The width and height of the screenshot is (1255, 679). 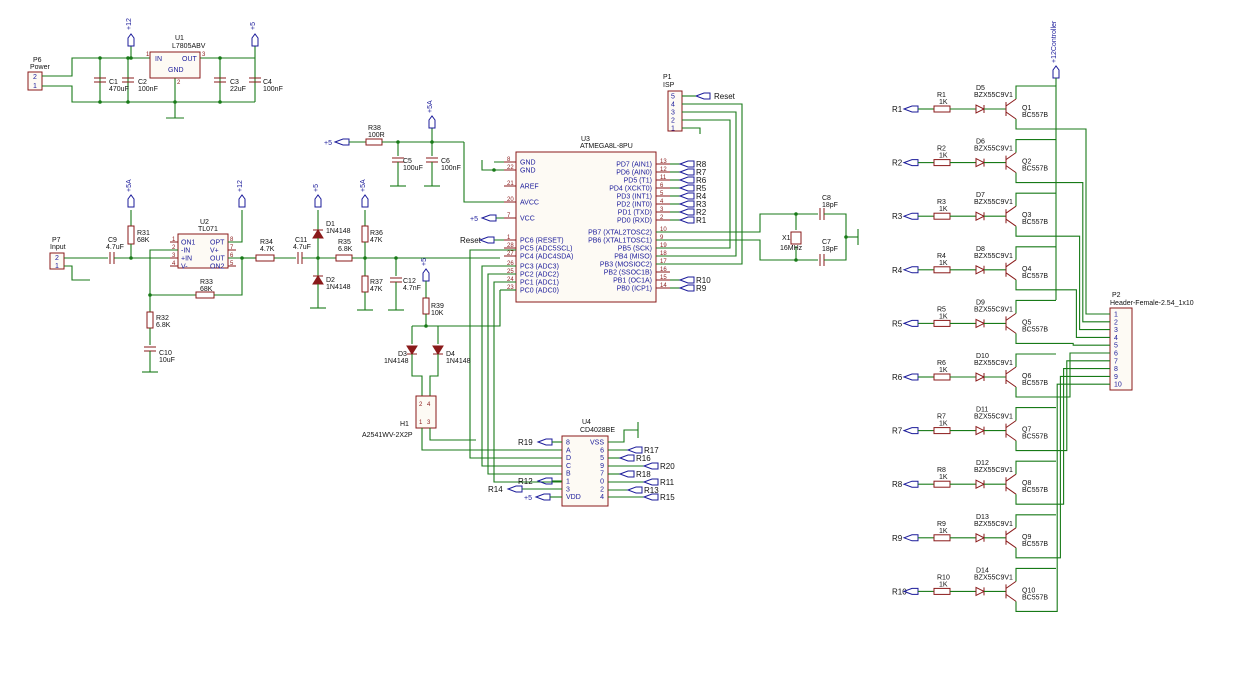 What do you see at coordinates (634, 197) in the screenshot?
I see `u3-pin-name: PD3 (INT1)` at bounding box center [634, 197].